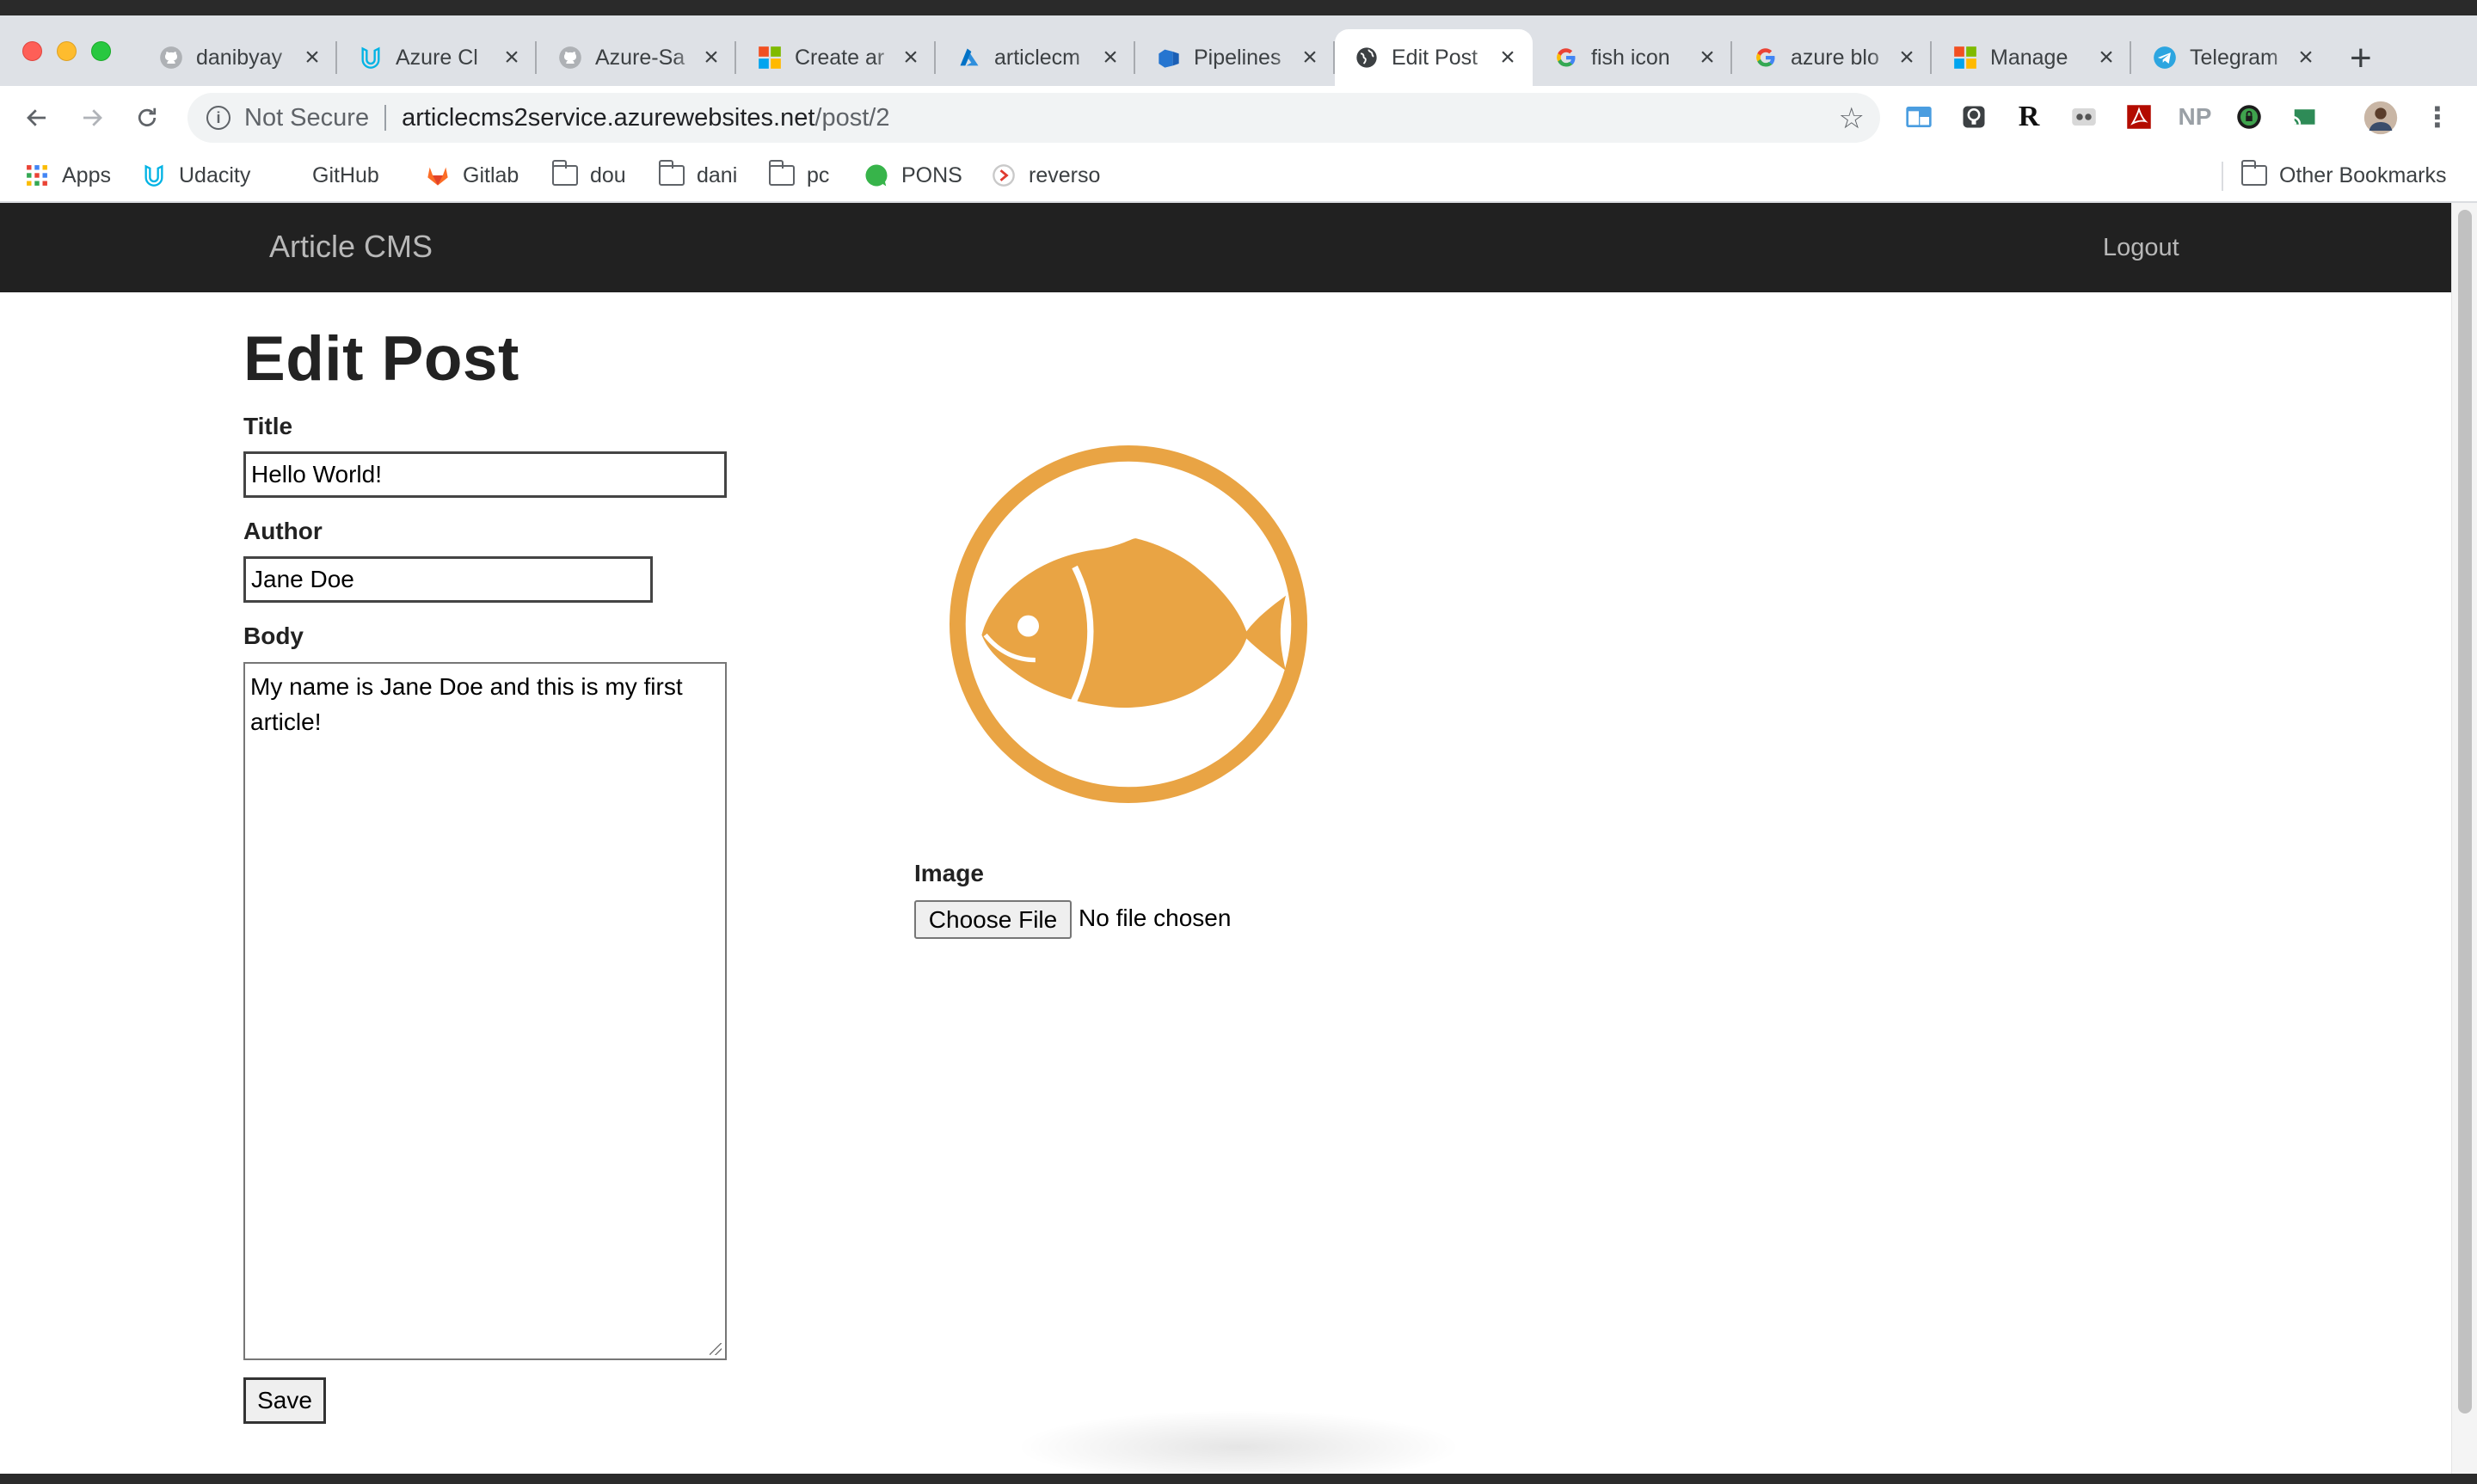 The height and width of the screenshot is (1484, 2477). Describe the element at coordinates (2437, 116) in the screenshot. I see `menu-dots-icon: ⋮` at that location.